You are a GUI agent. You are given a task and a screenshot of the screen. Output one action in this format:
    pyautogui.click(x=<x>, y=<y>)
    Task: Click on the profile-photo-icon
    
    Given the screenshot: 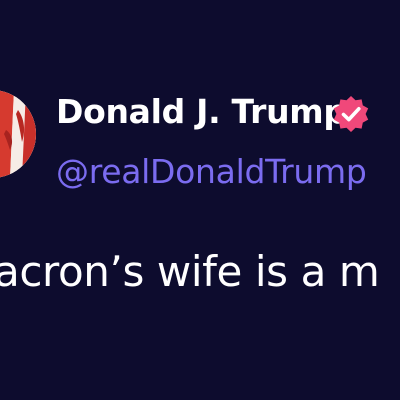 What is the action you would take?
    pyautogui.click(x=18, y=134)
    